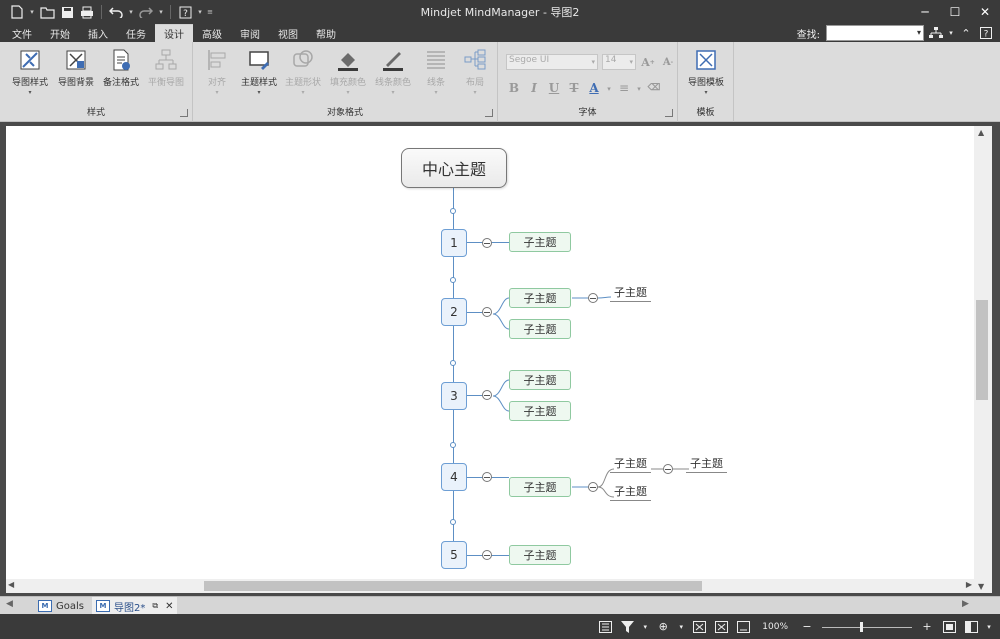 The image size is (1000, 639). Describe the element at coordinates (489, 113) in the screenshot. I see `object-format-dialog-launcher-icon` at that location.